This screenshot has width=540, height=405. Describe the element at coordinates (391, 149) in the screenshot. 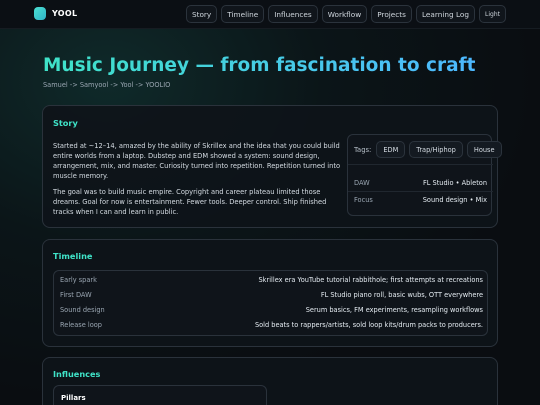

I see `tag-edm: EDM` at that location.